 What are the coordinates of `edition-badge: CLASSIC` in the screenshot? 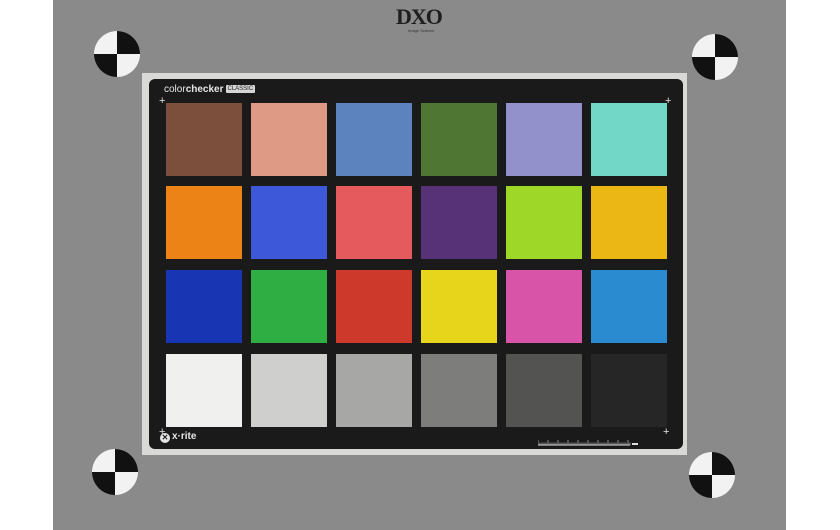 It's located at (240, 89).